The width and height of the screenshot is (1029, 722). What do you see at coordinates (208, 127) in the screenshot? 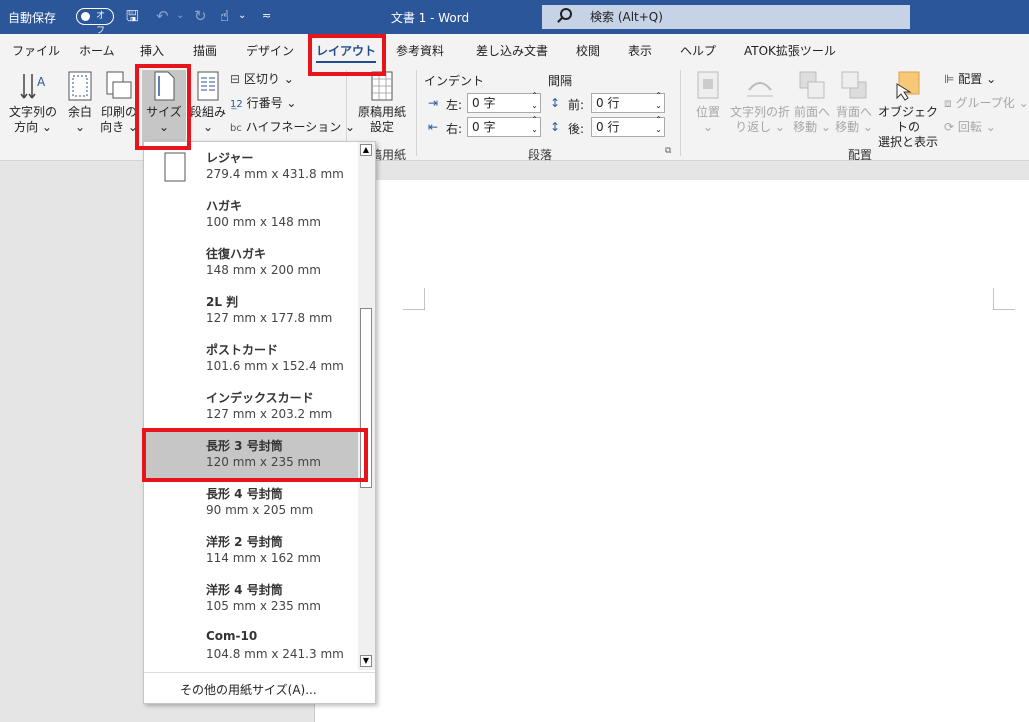
I see `columns-label-2: ⌄` at bounding box center [208, 127].